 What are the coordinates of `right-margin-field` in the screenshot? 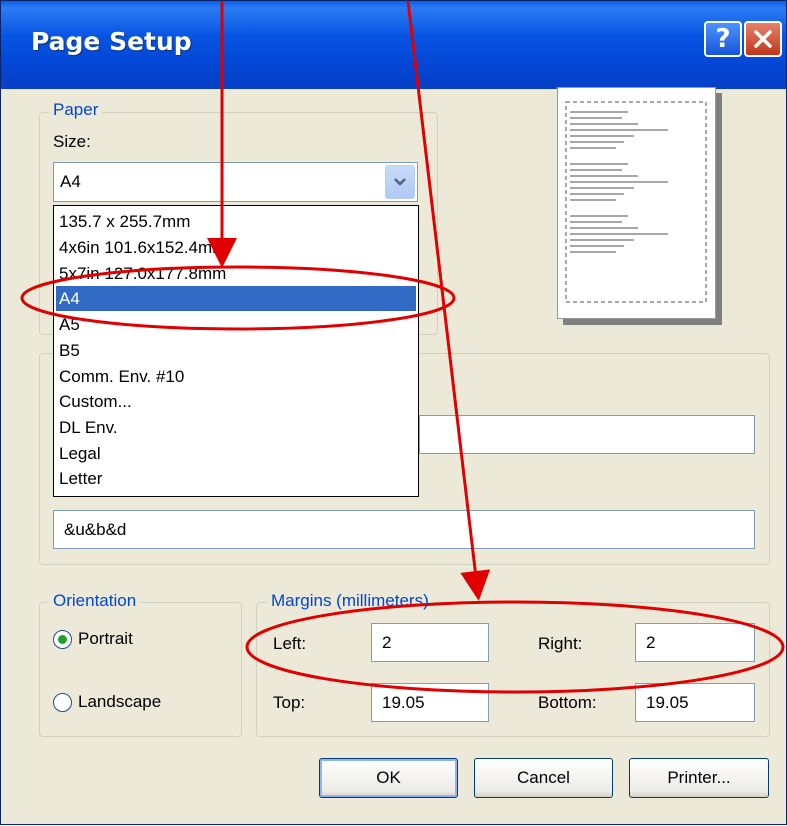 It's located at (695, 642).